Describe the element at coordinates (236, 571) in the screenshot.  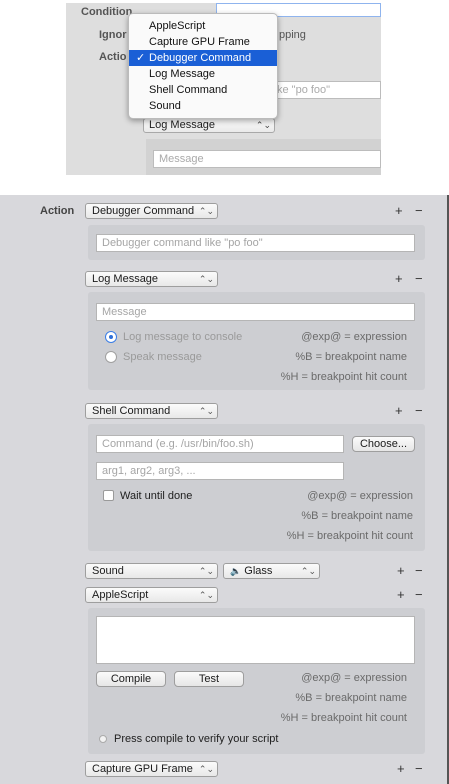
I see `speaker-icon: 🔈` at that location.